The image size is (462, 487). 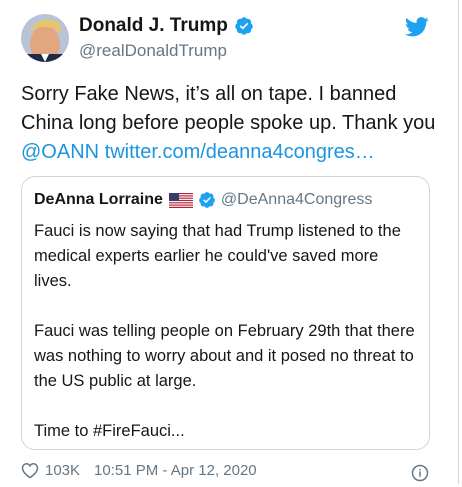 I want to click on quoted-verified-badge-icon, so click(x=207, y=200).